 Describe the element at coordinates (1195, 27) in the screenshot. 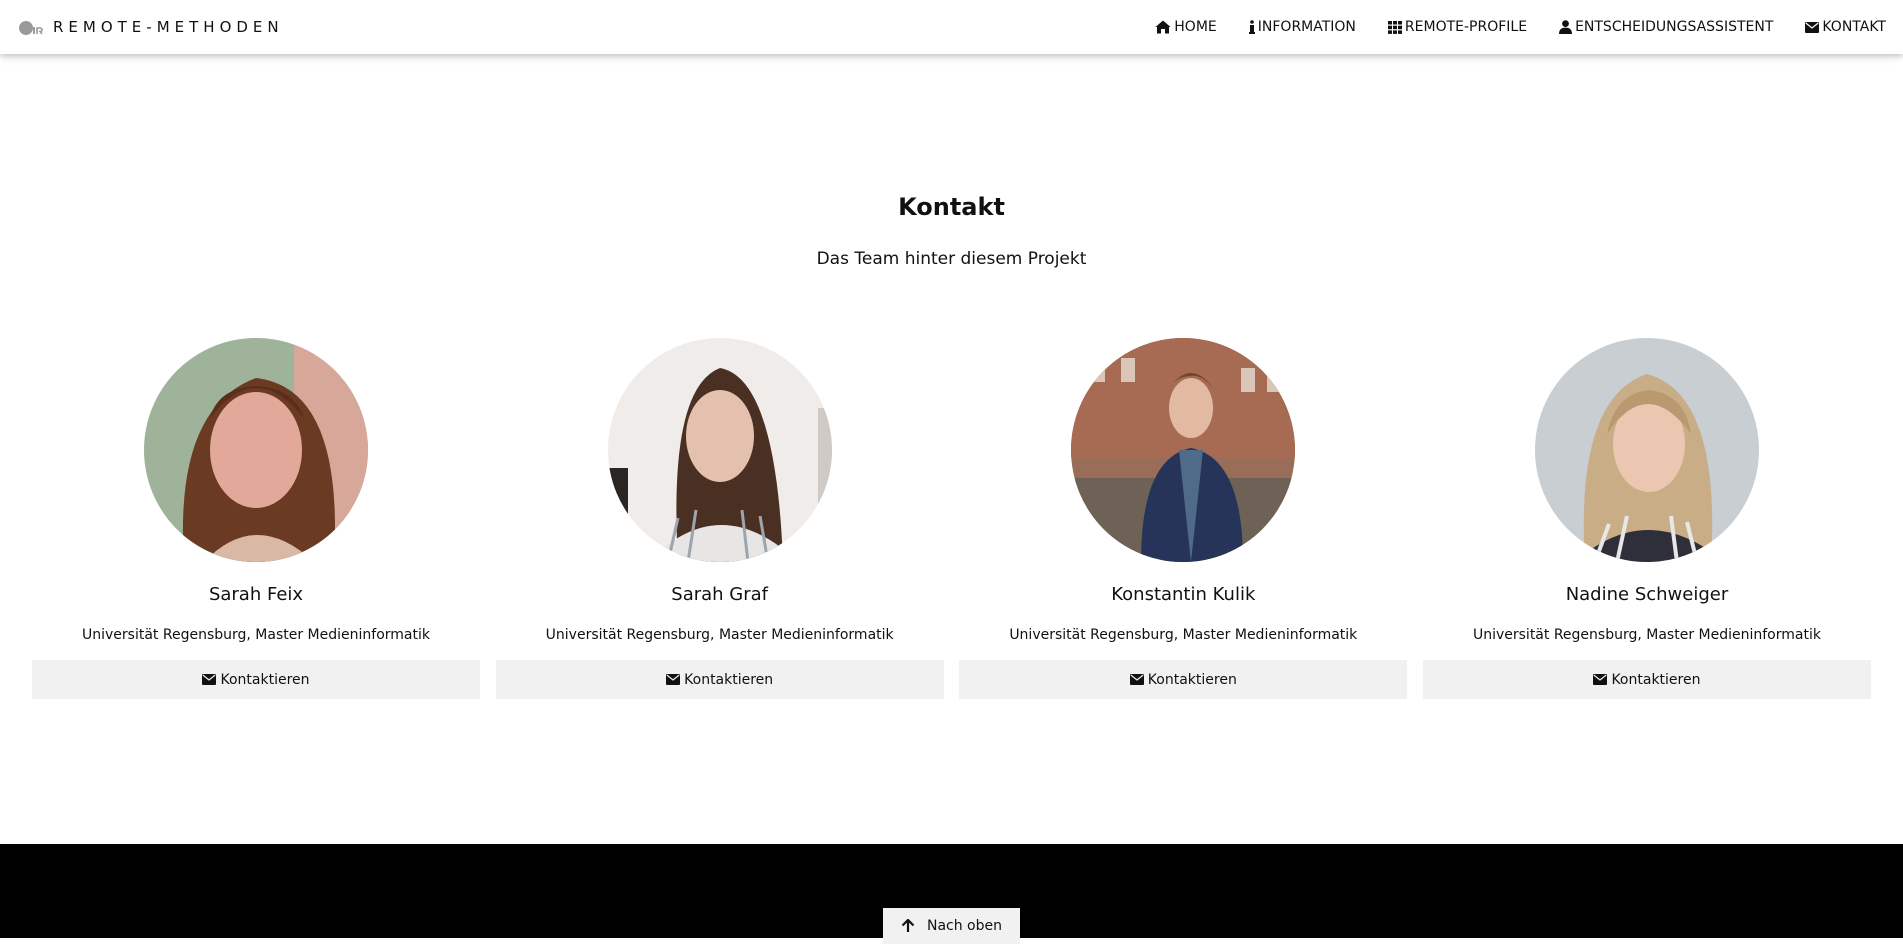

I see `nav-home-label: HOME` at that location.